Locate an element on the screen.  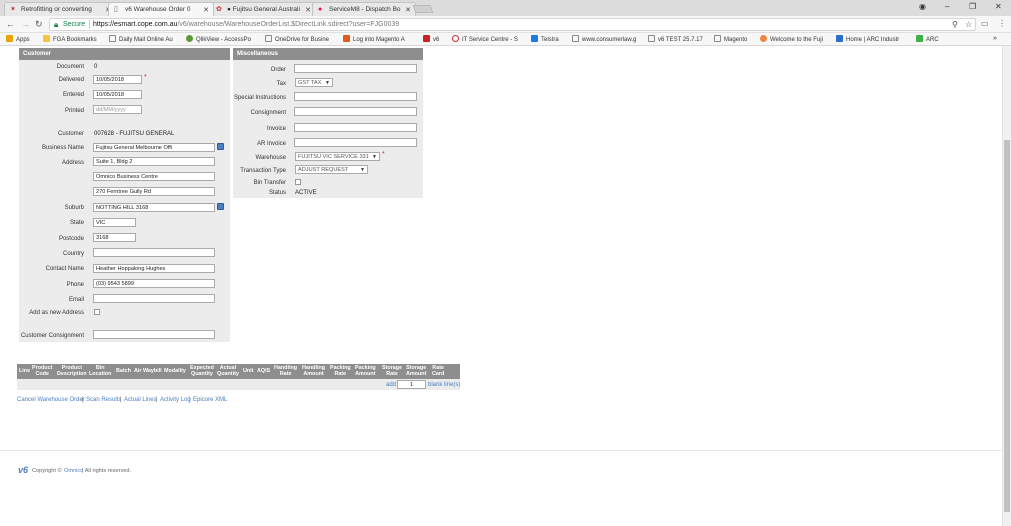
bookmark-welcome-fuji: Welcome to the Fuji is located at coordinates (791, 39).